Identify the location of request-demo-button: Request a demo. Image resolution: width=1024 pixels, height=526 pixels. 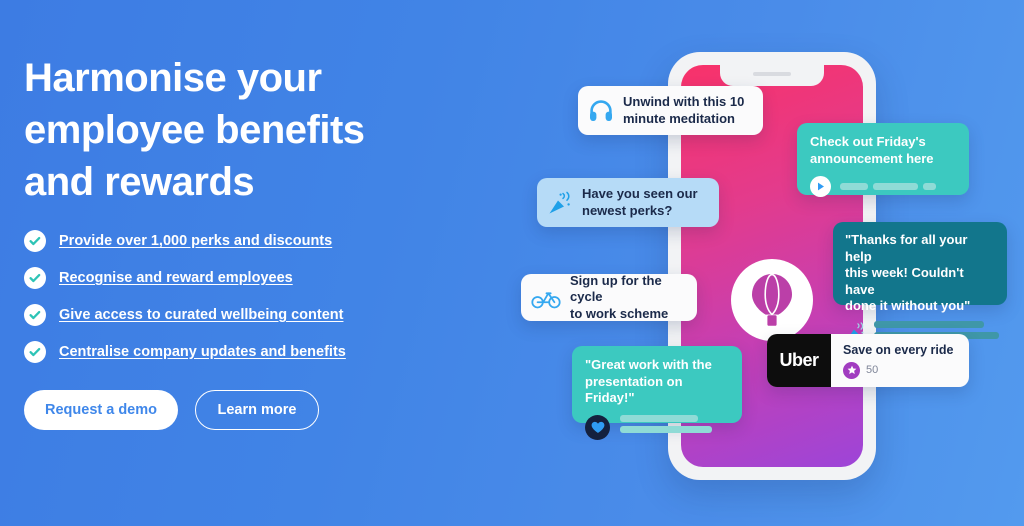
(101, 410).